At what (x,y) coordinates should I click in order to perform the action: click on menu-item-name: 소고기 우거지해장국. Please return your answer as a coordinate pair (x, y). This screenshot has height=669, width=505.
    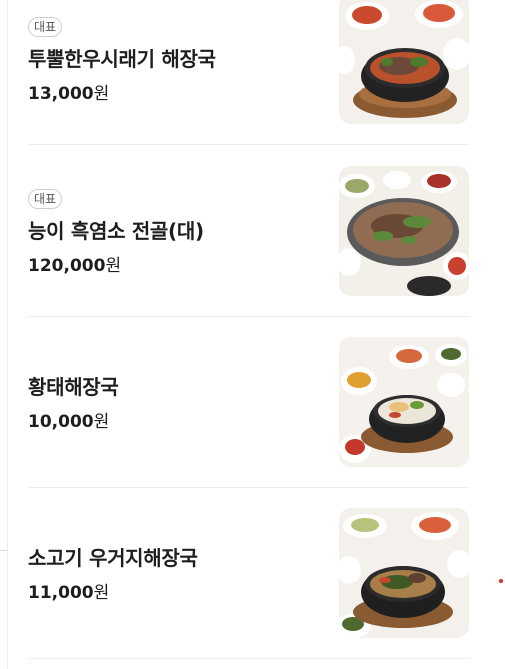
    Looking at the image, I should click on (113, 558).